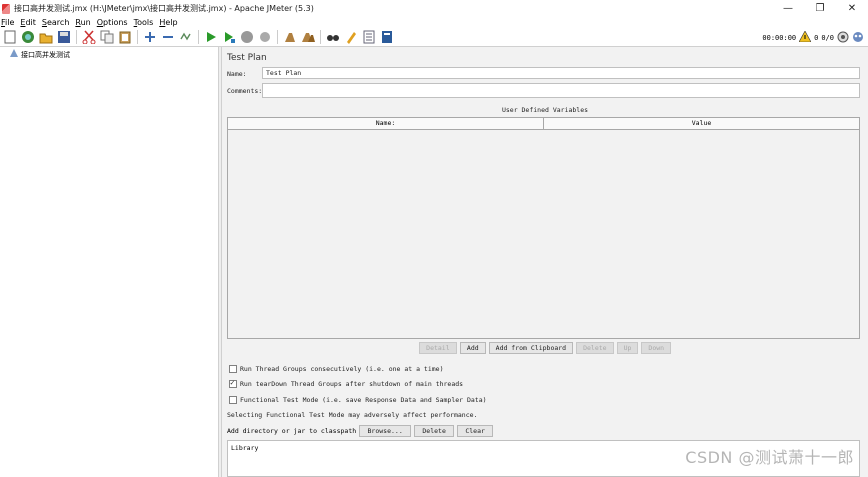 This screenshot has width=868, height=477. Describe the element at coordinates (149, 37) in the screenshot. I see `expand-icon` at that location.